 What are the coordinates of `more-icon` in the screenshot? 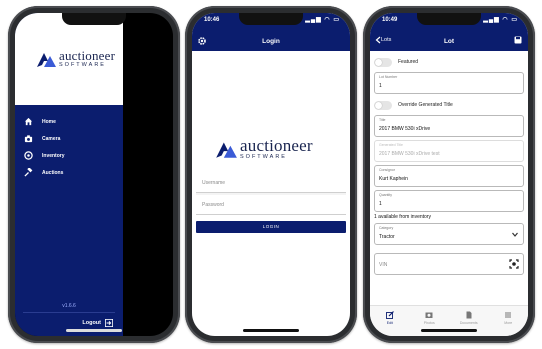 It's located at (508, 315).